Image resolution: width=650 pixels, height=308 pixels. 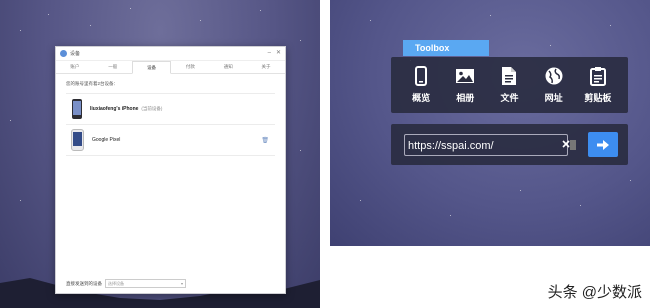 What do you see at coordinates (170, 140) in the screenshot?
I see `device-row-pixel: Google Pixel 🗑` at bounding box center [170, 140].